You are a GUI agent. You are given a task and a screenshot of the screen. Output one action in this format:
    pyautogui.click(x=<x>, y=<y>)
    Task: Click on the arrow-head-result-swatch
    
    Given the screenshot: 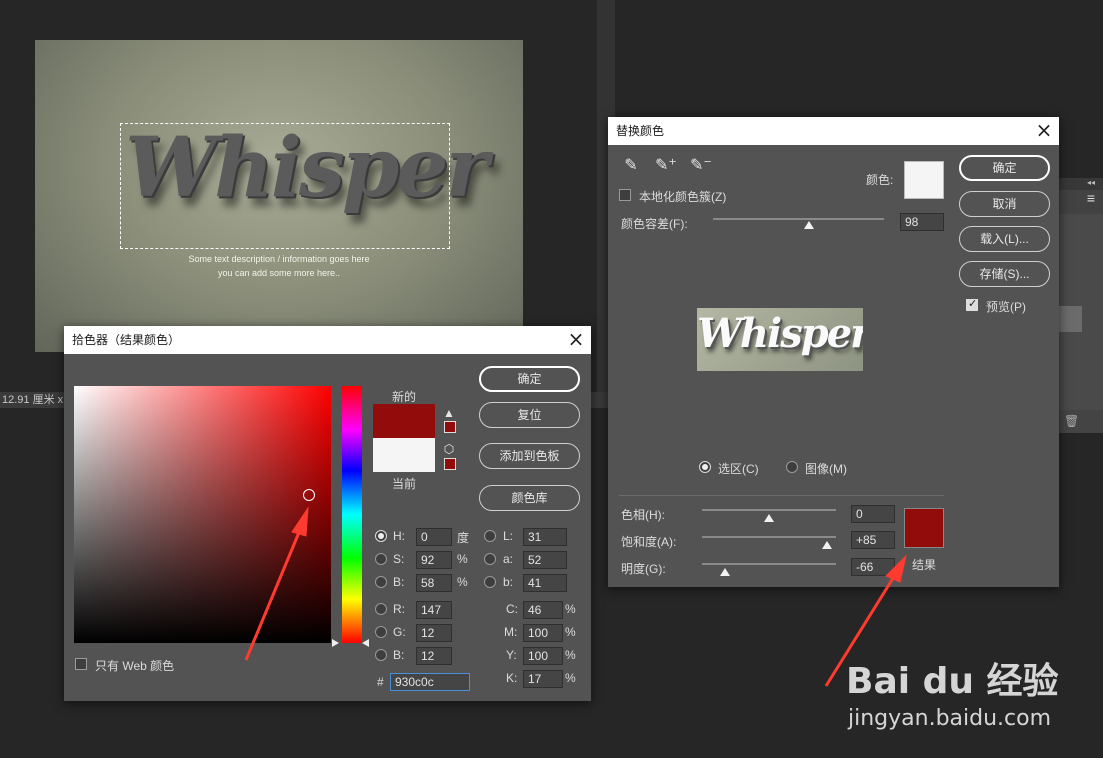 What is the action you would take?
    pyautogui.click(x=896, y=568)
    